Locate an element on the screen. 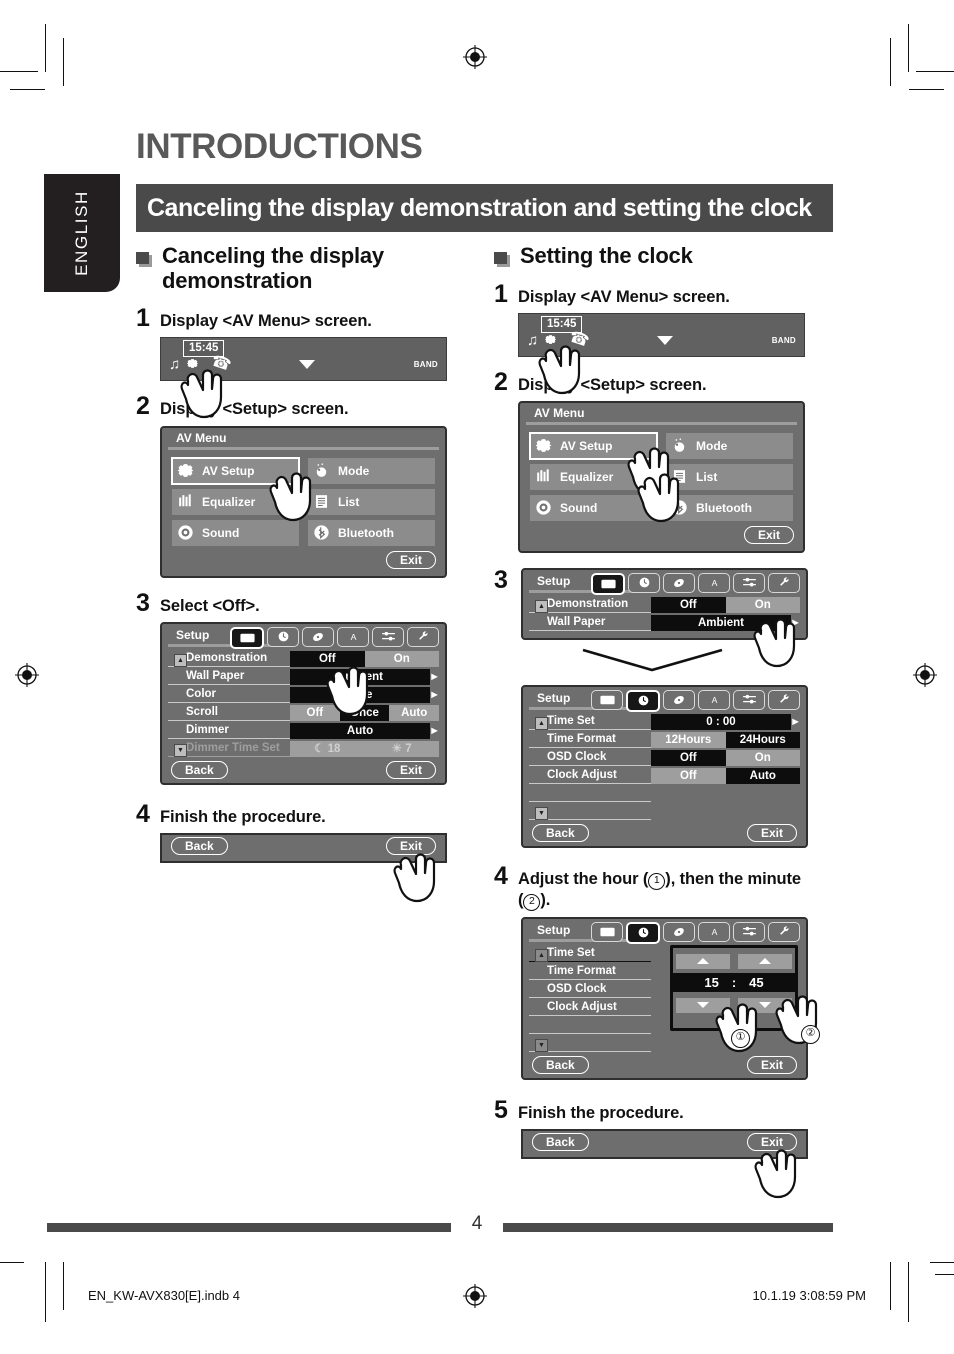 The width and height of the screenshot is (954, 1354). row-label: Clock Adjust is located at coordinates (590, 1008).